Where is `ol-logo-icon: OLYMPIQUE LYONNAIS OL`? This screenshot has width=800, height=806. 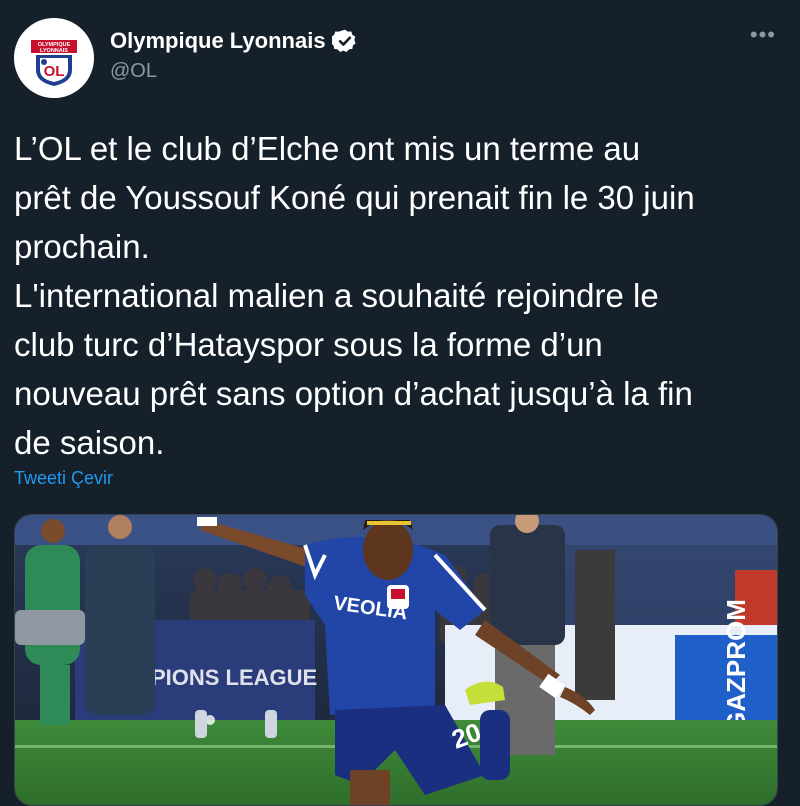
ol-logo-icon: OLYMPIQUE LYONNAIS OL is located at coordinates (54, 58).